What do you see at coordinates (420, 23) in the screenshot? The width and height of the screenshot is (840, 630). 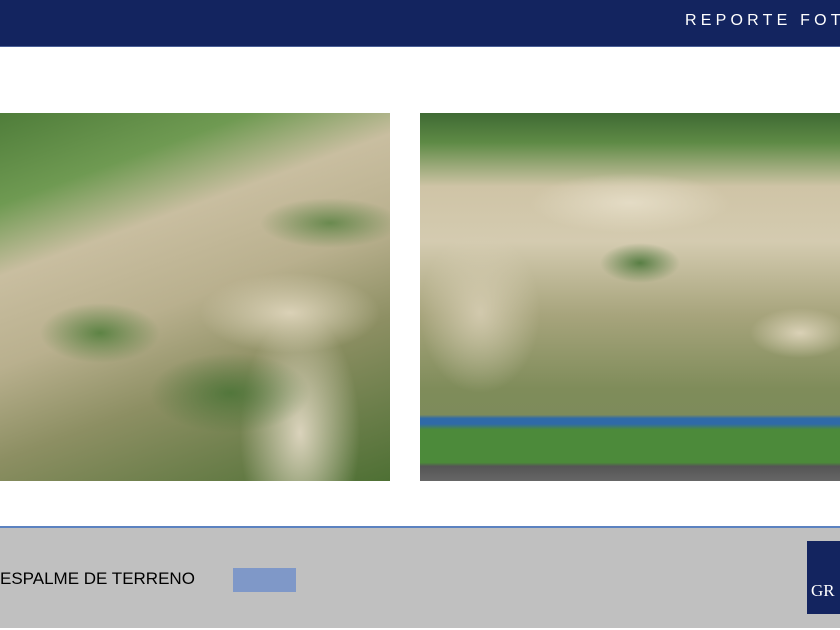 I see `header-bar: REPORTE FOTO` at bounding box center [420, 23].